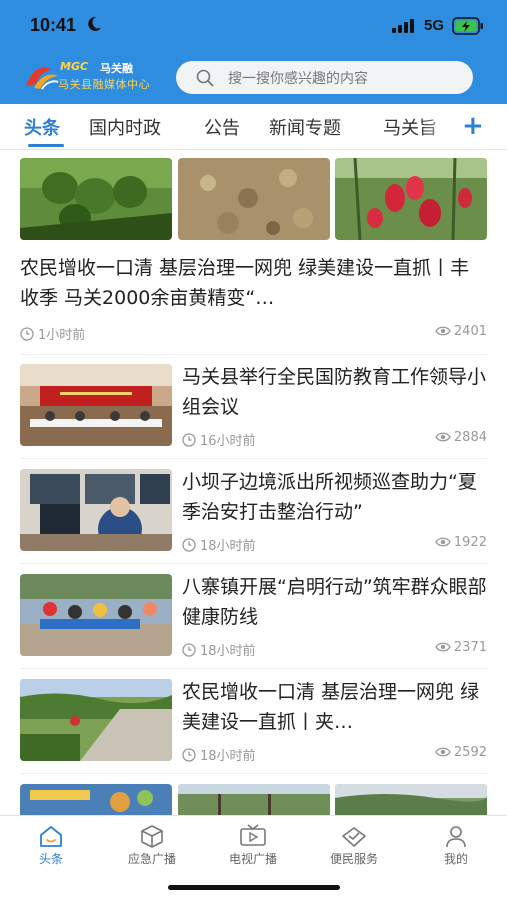  Describe the element at coordinates (253, 835) in the screenshot. I see `tv-icon` at that location.